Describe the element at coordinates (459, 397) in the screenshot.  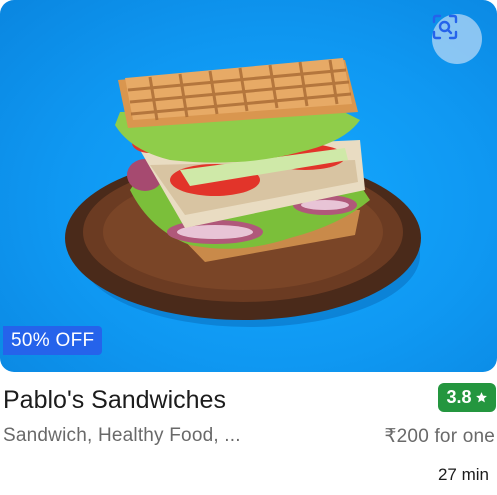
I see `rating-value: 3.8` at that location.